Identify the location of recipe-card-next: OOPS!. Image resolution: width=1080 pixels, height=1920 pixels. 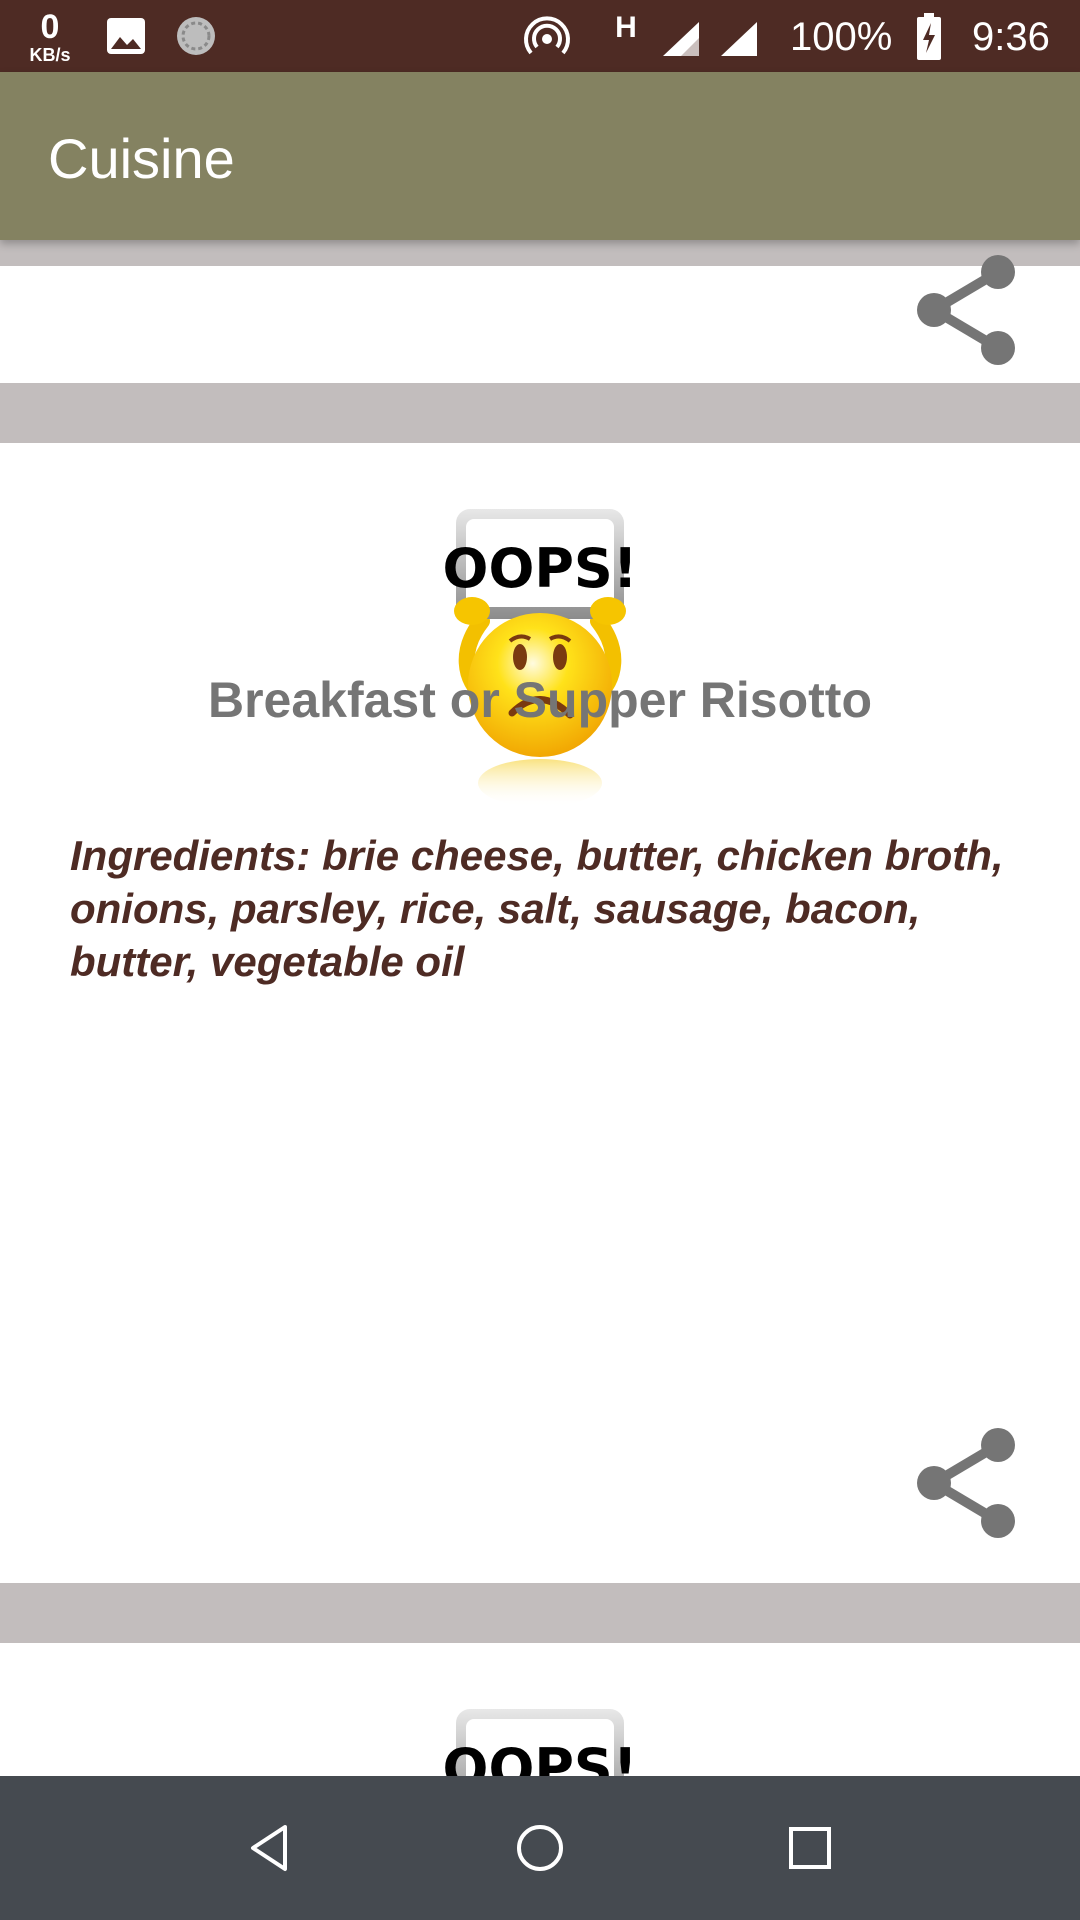
(540, 1709).